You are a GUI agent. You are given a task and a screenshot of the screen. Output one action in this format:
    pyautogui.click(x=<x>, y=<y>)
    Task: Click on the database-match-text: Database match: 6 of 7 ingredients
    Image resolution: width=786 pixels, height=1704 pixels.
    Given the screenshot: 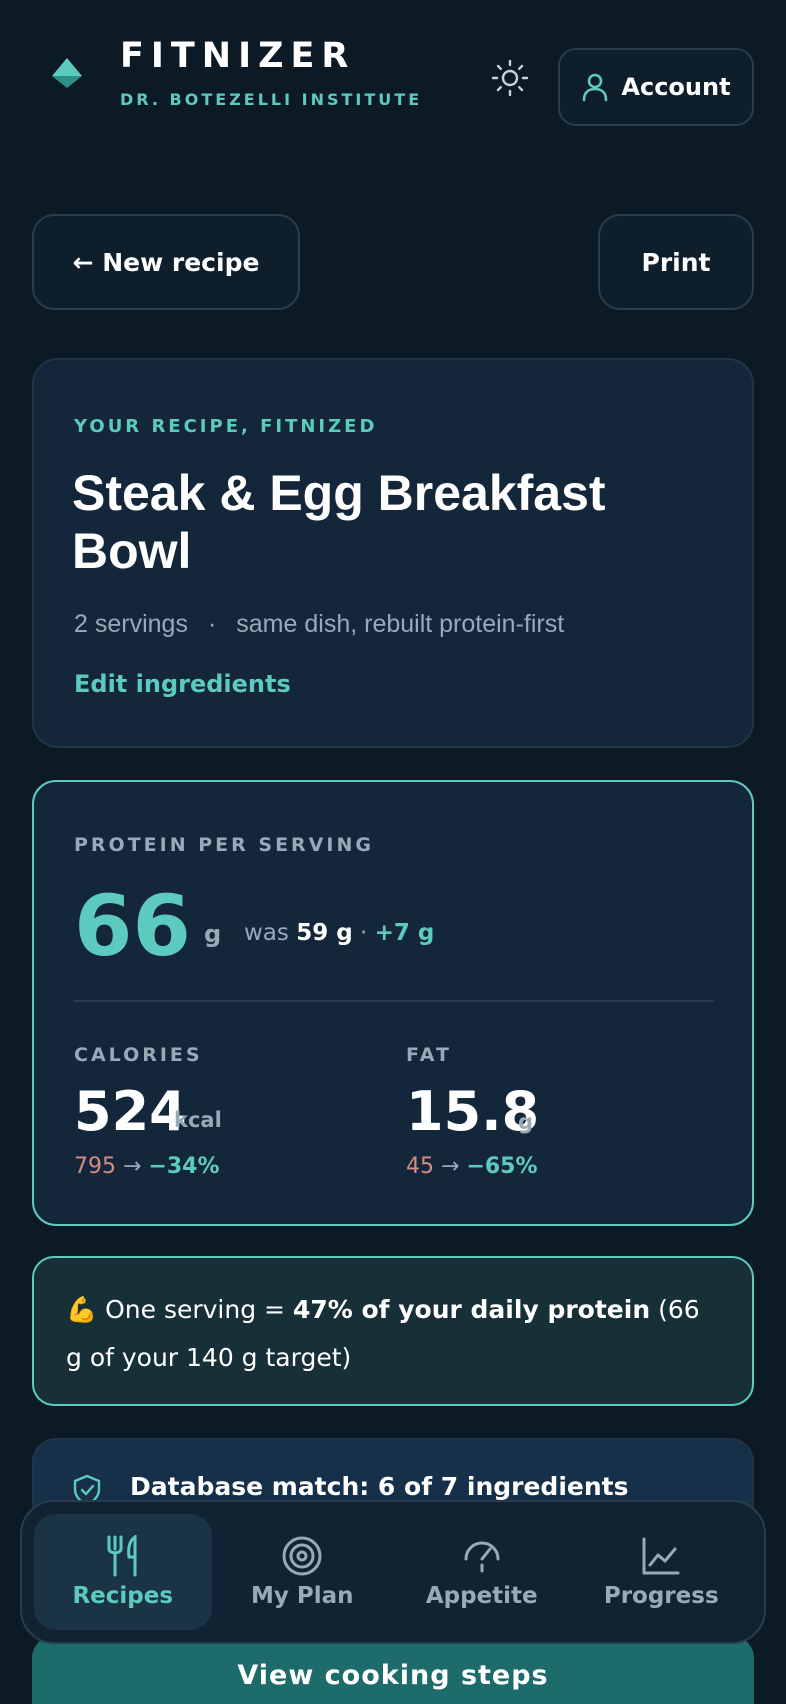 What is the action you would take?
    pyautogui.click(x=379, y=1486)
    